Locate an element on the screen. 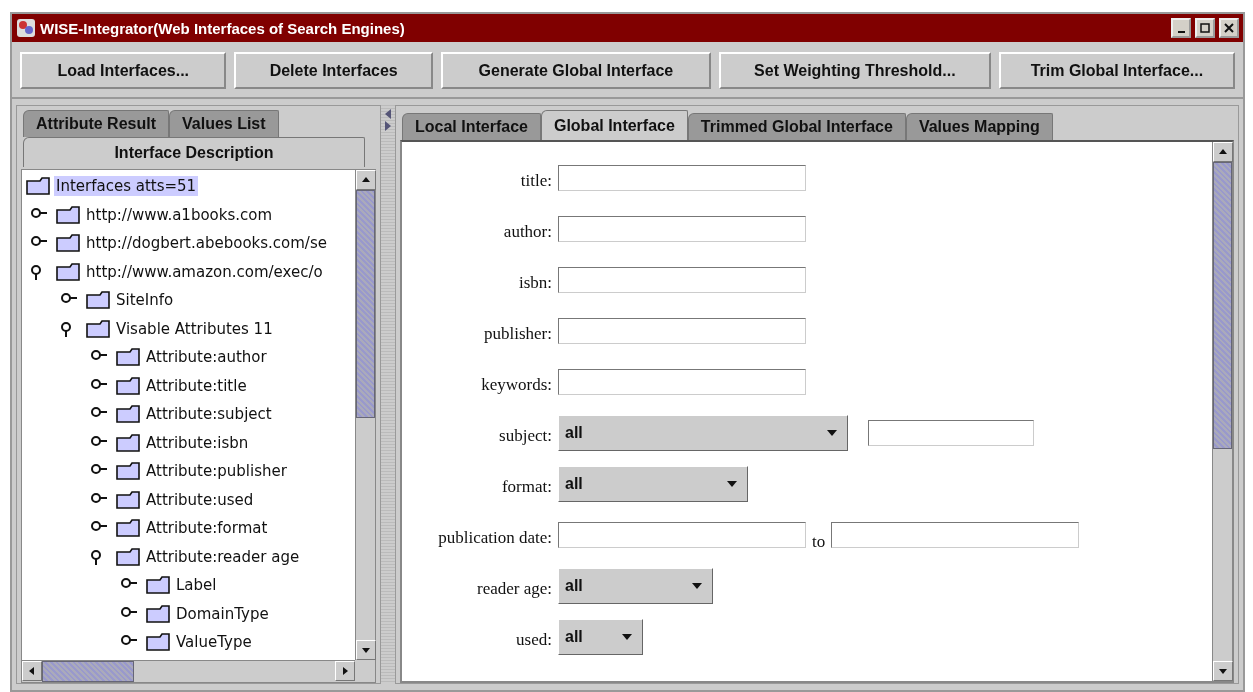 This screenshot has width=1253, height=692. left-arrow-icon is located at coordinates (32, 671).